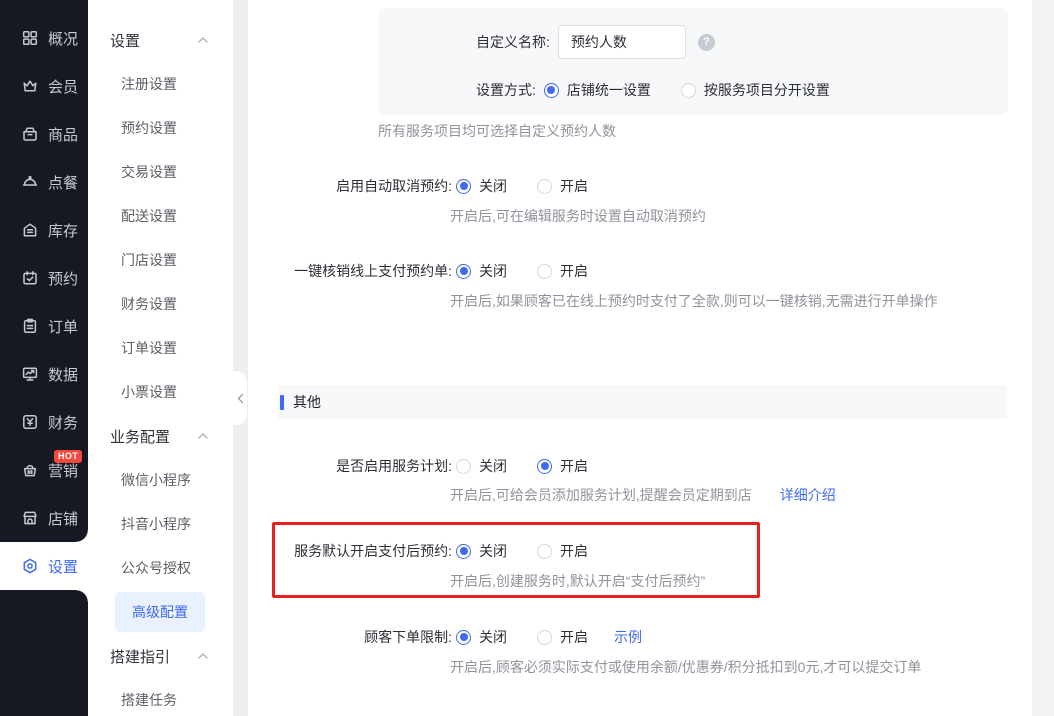 The image size is (1054, 716). What do you see at coordinates (44, 566) in the screenshot?
I see `sidebar-item-settings: 设置` at bounding box center [44, 566].